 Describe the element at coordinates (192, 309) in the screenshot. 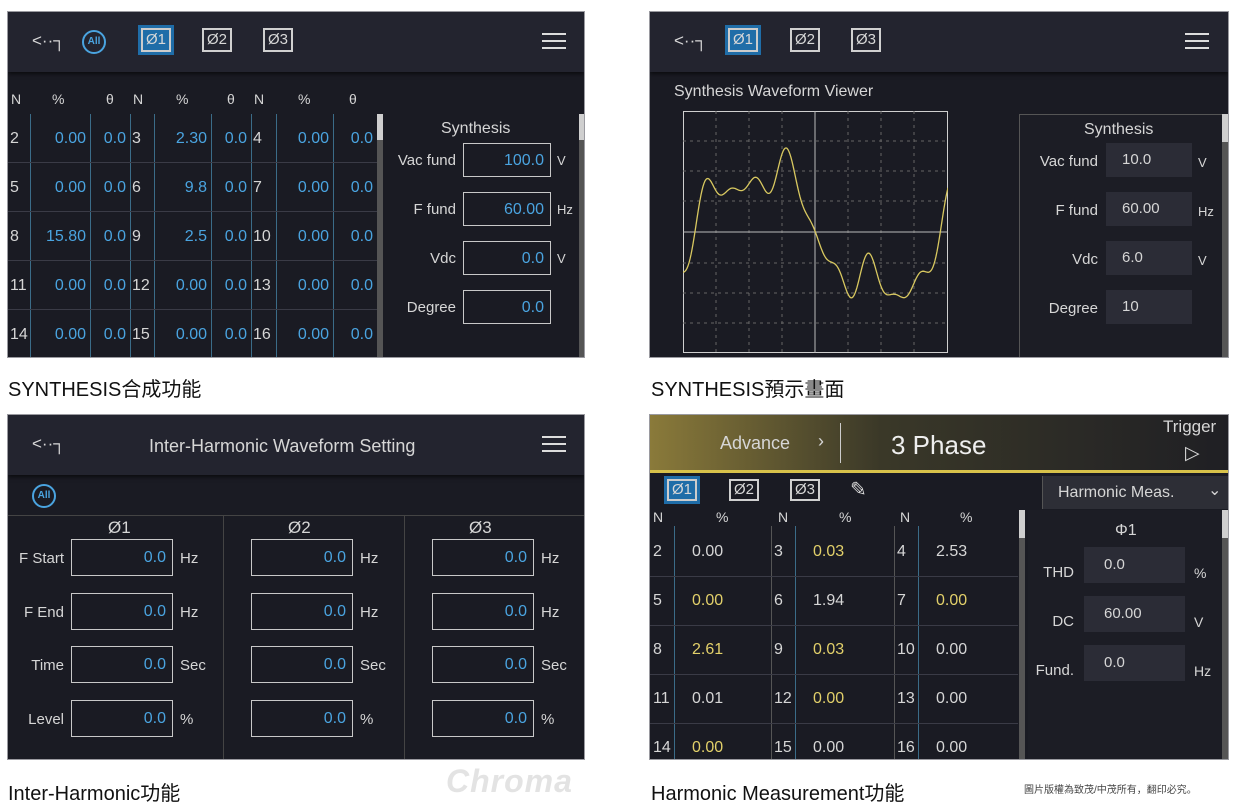

I see `row-divider` at that location.